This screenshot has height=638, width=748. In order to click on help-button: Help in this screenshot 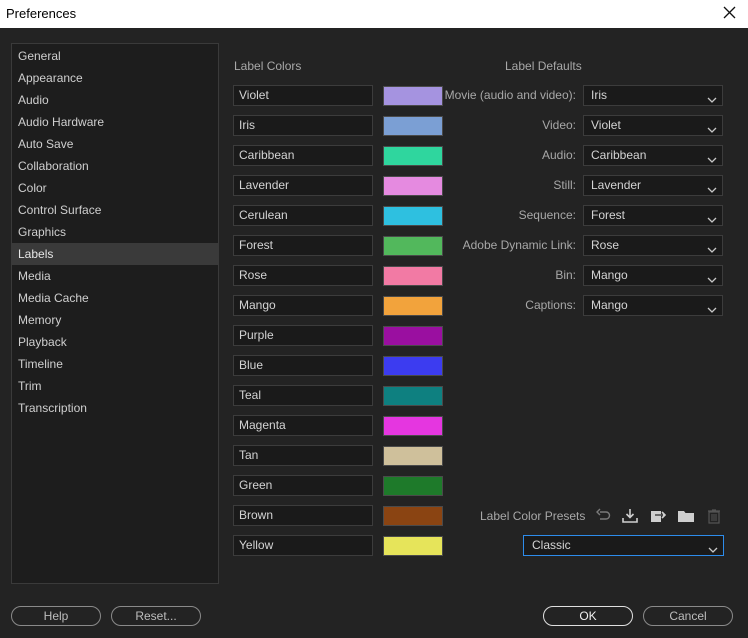, I will do `click(56, 616)`.